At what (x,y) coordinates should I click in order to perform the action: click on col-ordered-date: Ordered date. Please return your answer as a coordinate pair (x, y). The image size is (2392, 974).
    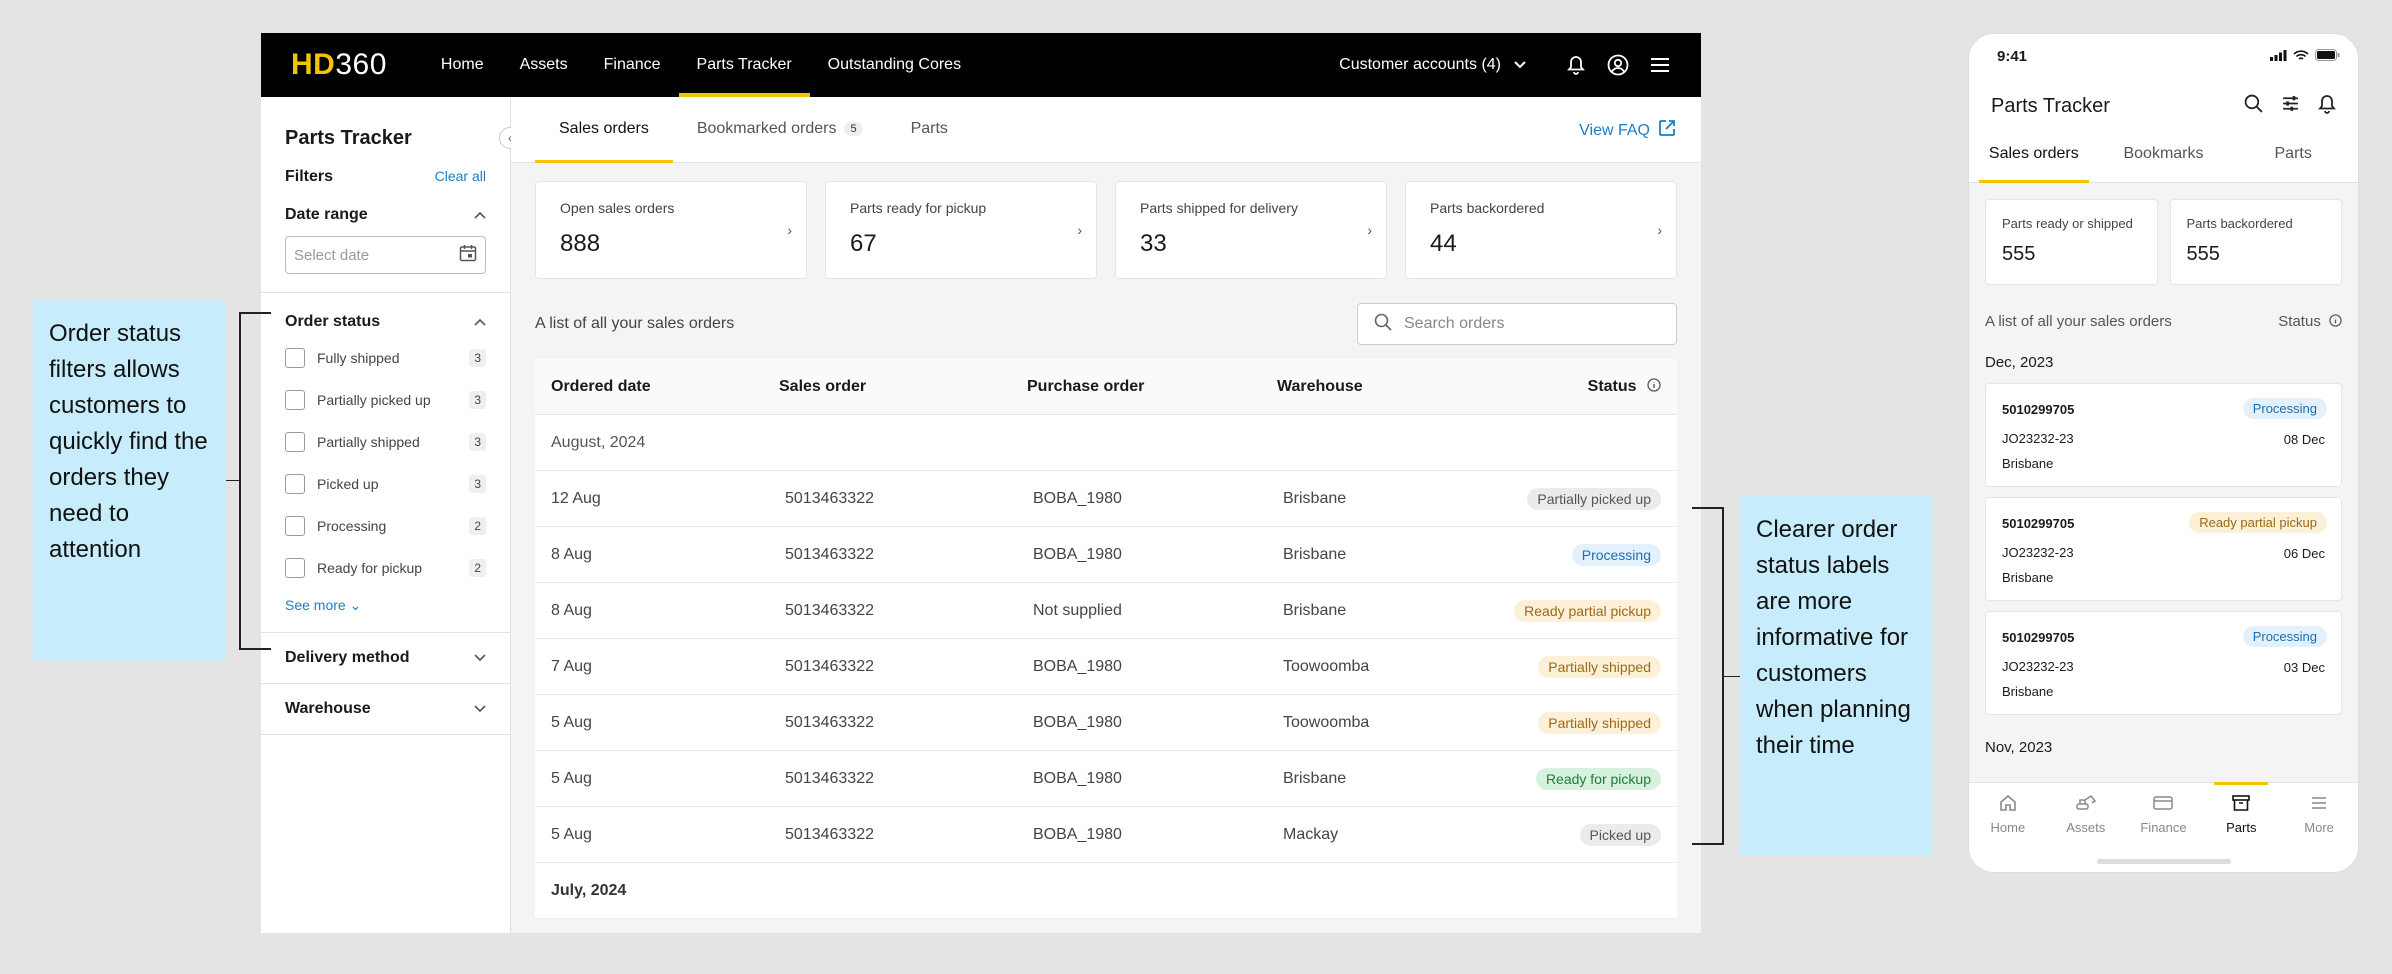
    Looking at the image, I should click on (657, 387).